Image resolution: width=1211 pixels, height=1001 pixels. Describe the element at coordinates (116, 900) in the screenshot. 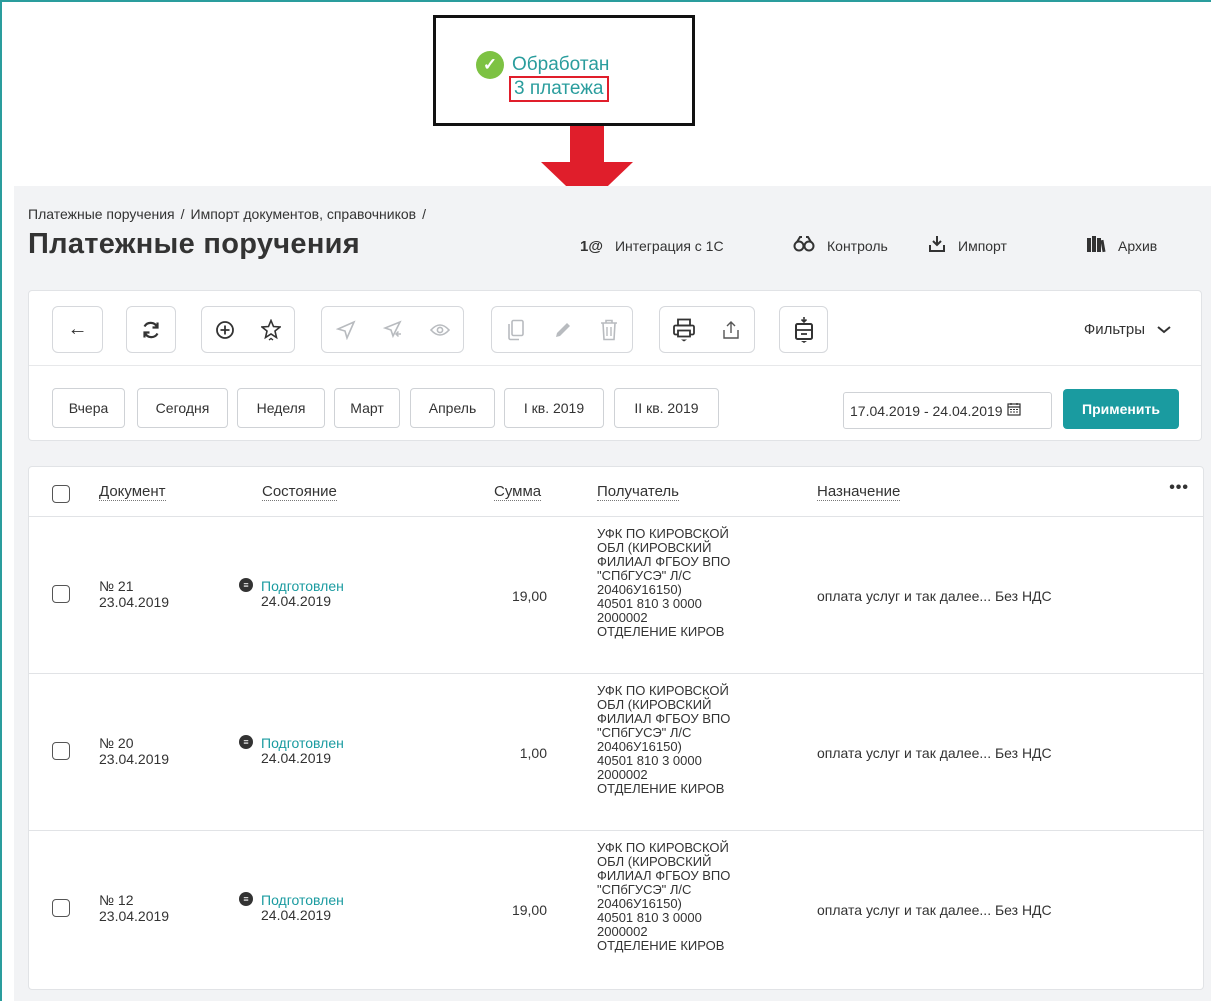

I see `document-number: № 12` at that location.